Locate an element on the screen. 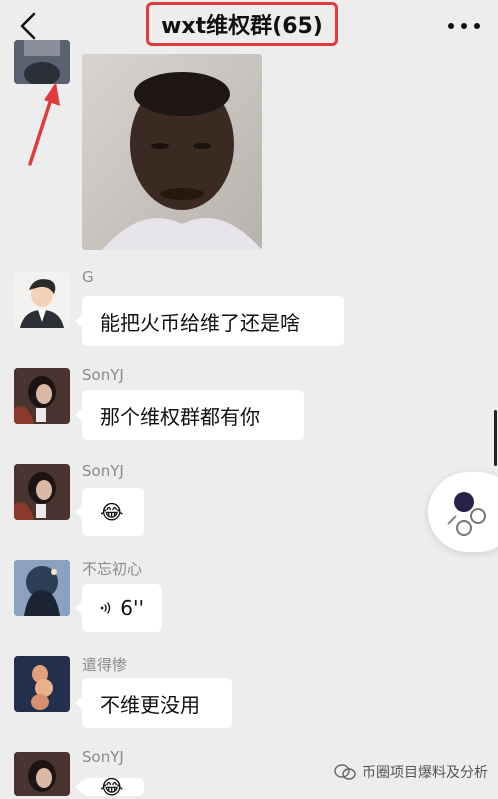 The height and width of the screenshot is (799, 498). message-bubble: 能把火币给维了还是啥 is located at coordinates (209, 321).